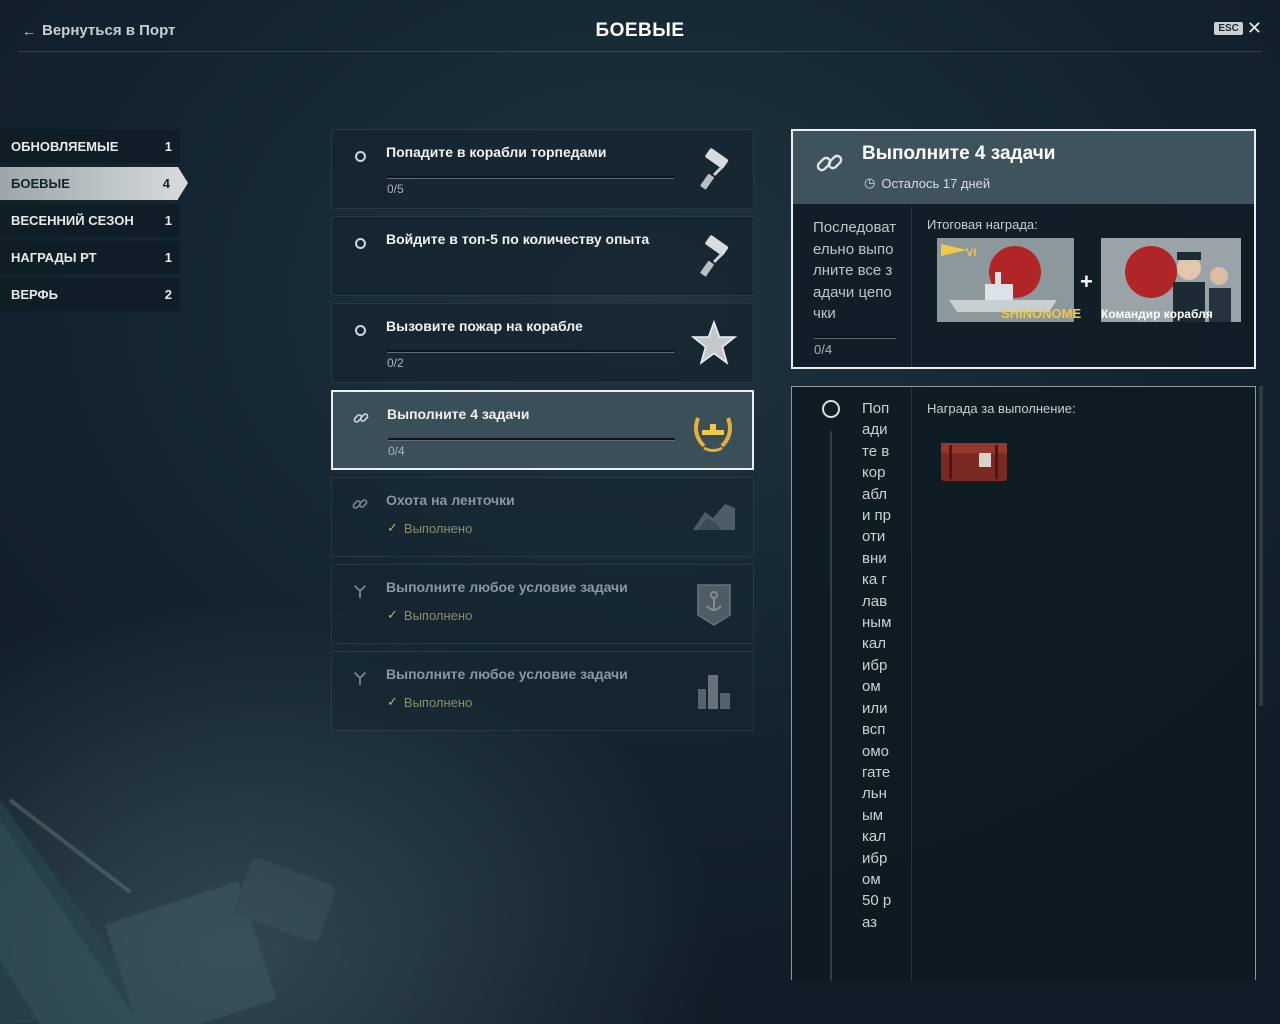  Describe the element at coordinates (395, 363) in the screenshot. I see `task-progress: 0/2` at that location.